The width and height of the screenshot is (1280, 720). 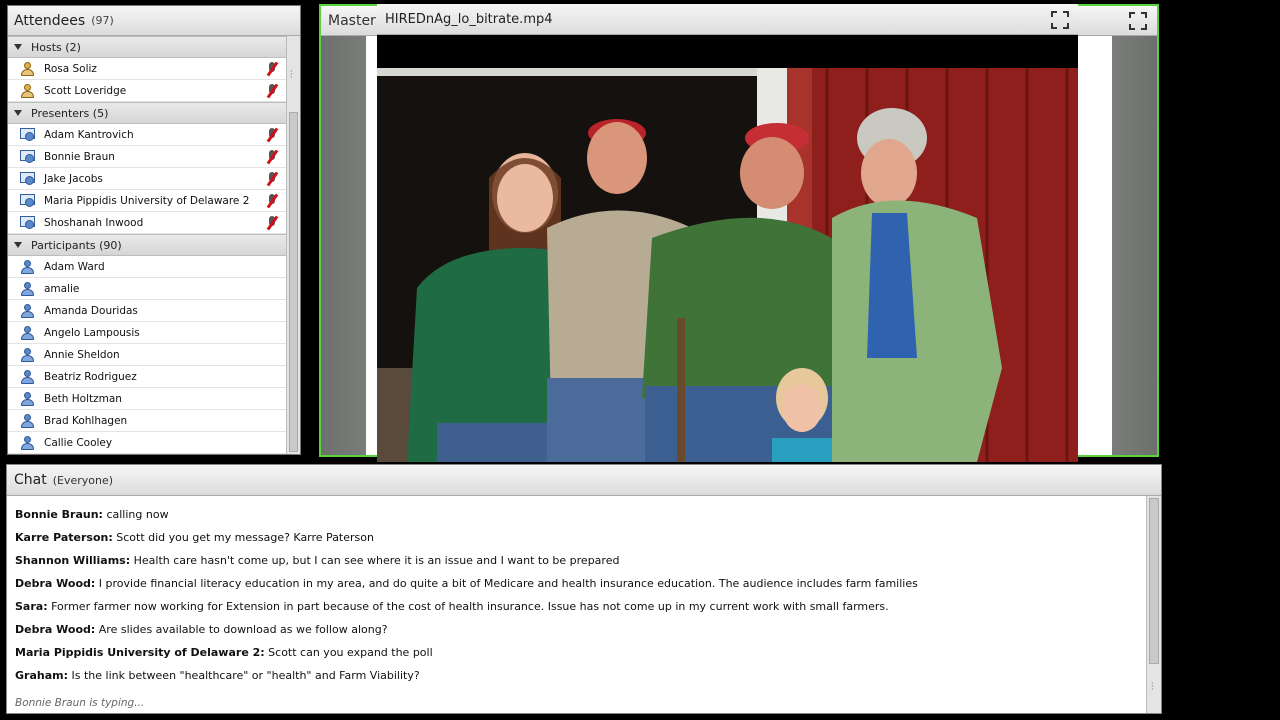 I want to click on attendee-row: Bonnie Braun, so click(x=147, y=157).